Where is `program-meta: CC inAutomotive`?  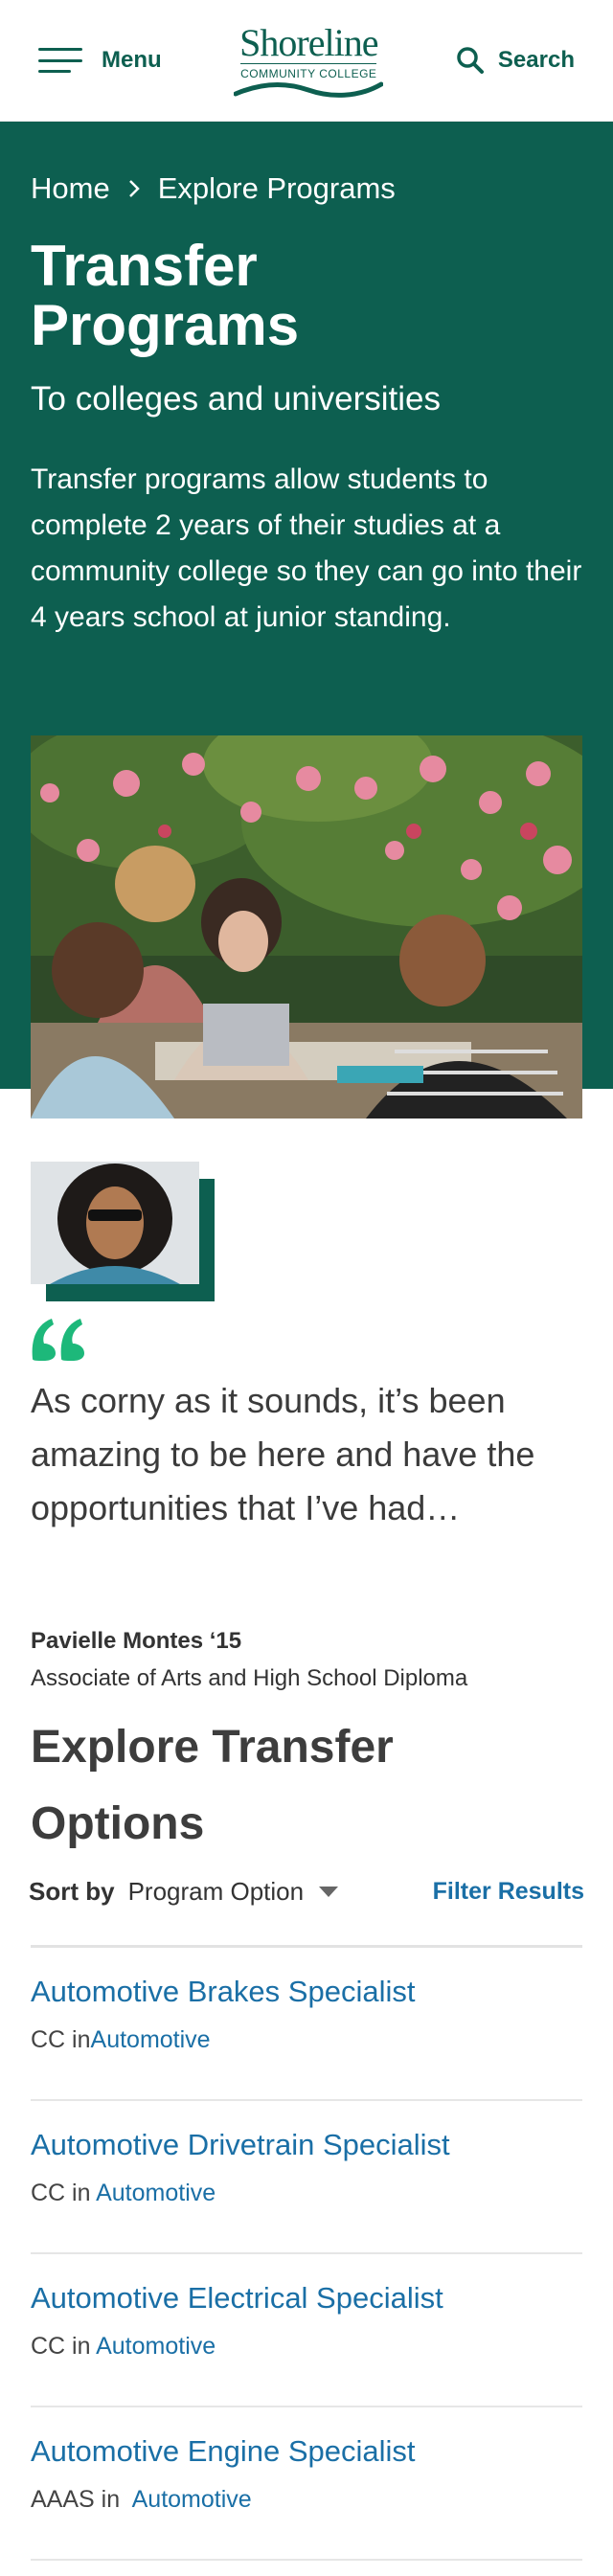
program-meta: CC inAutomotive is located at coordinates (121, 2040).